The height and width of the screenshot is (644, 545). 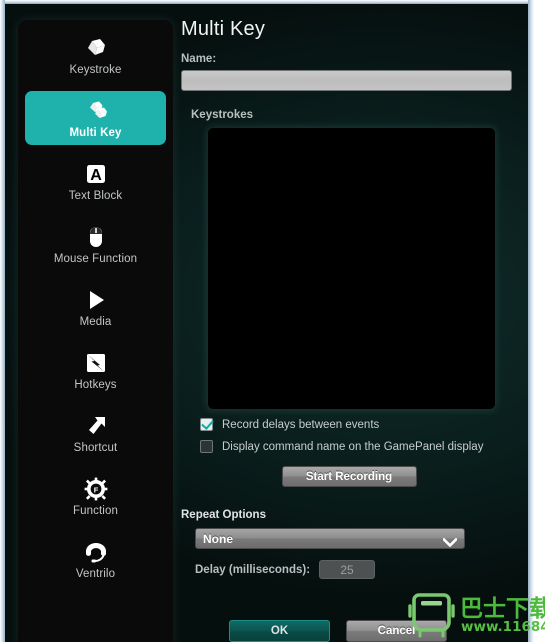 What do you see at coordinates (539, 321) in the screenshot?
I see `desktop-background` at bounding box center [539, 321].